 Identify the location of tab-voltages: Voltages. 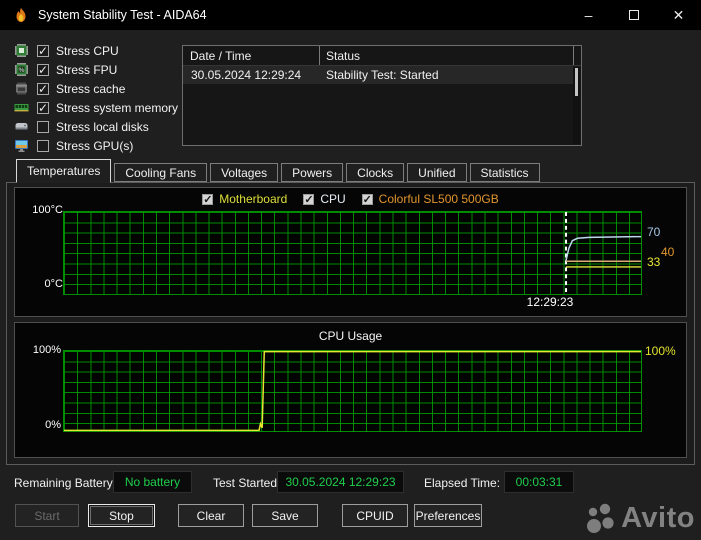
(244, 172).